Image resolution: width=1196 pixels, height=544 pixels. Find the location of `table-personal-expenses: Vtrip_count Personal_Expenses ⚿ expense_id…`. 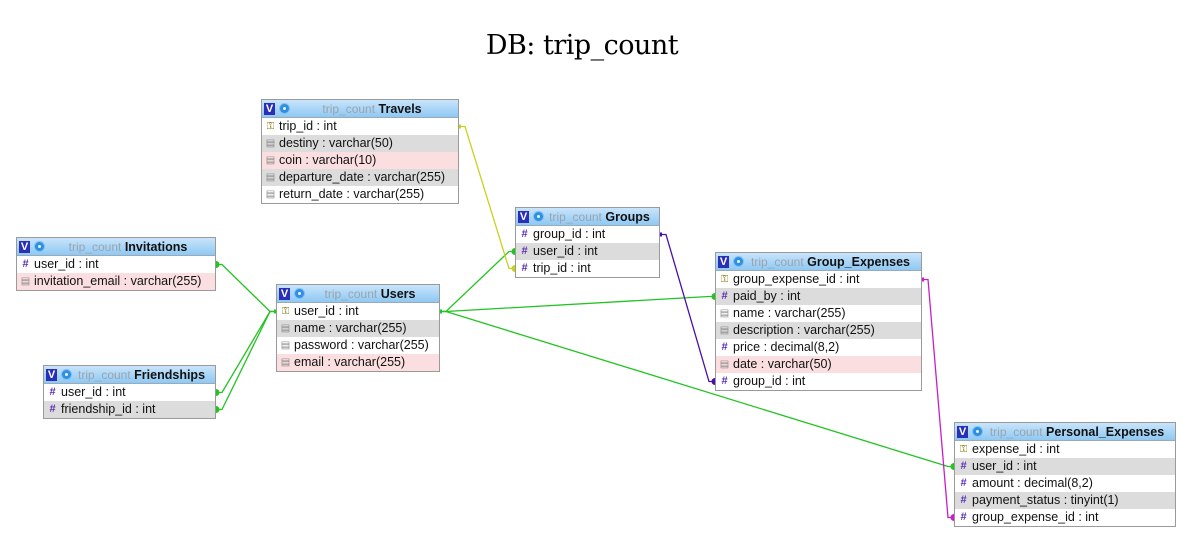

table-personal-expenses: Vtrip_count Personal_Expenses ⚿ expense_id… is located at coordinates (1065, 474).